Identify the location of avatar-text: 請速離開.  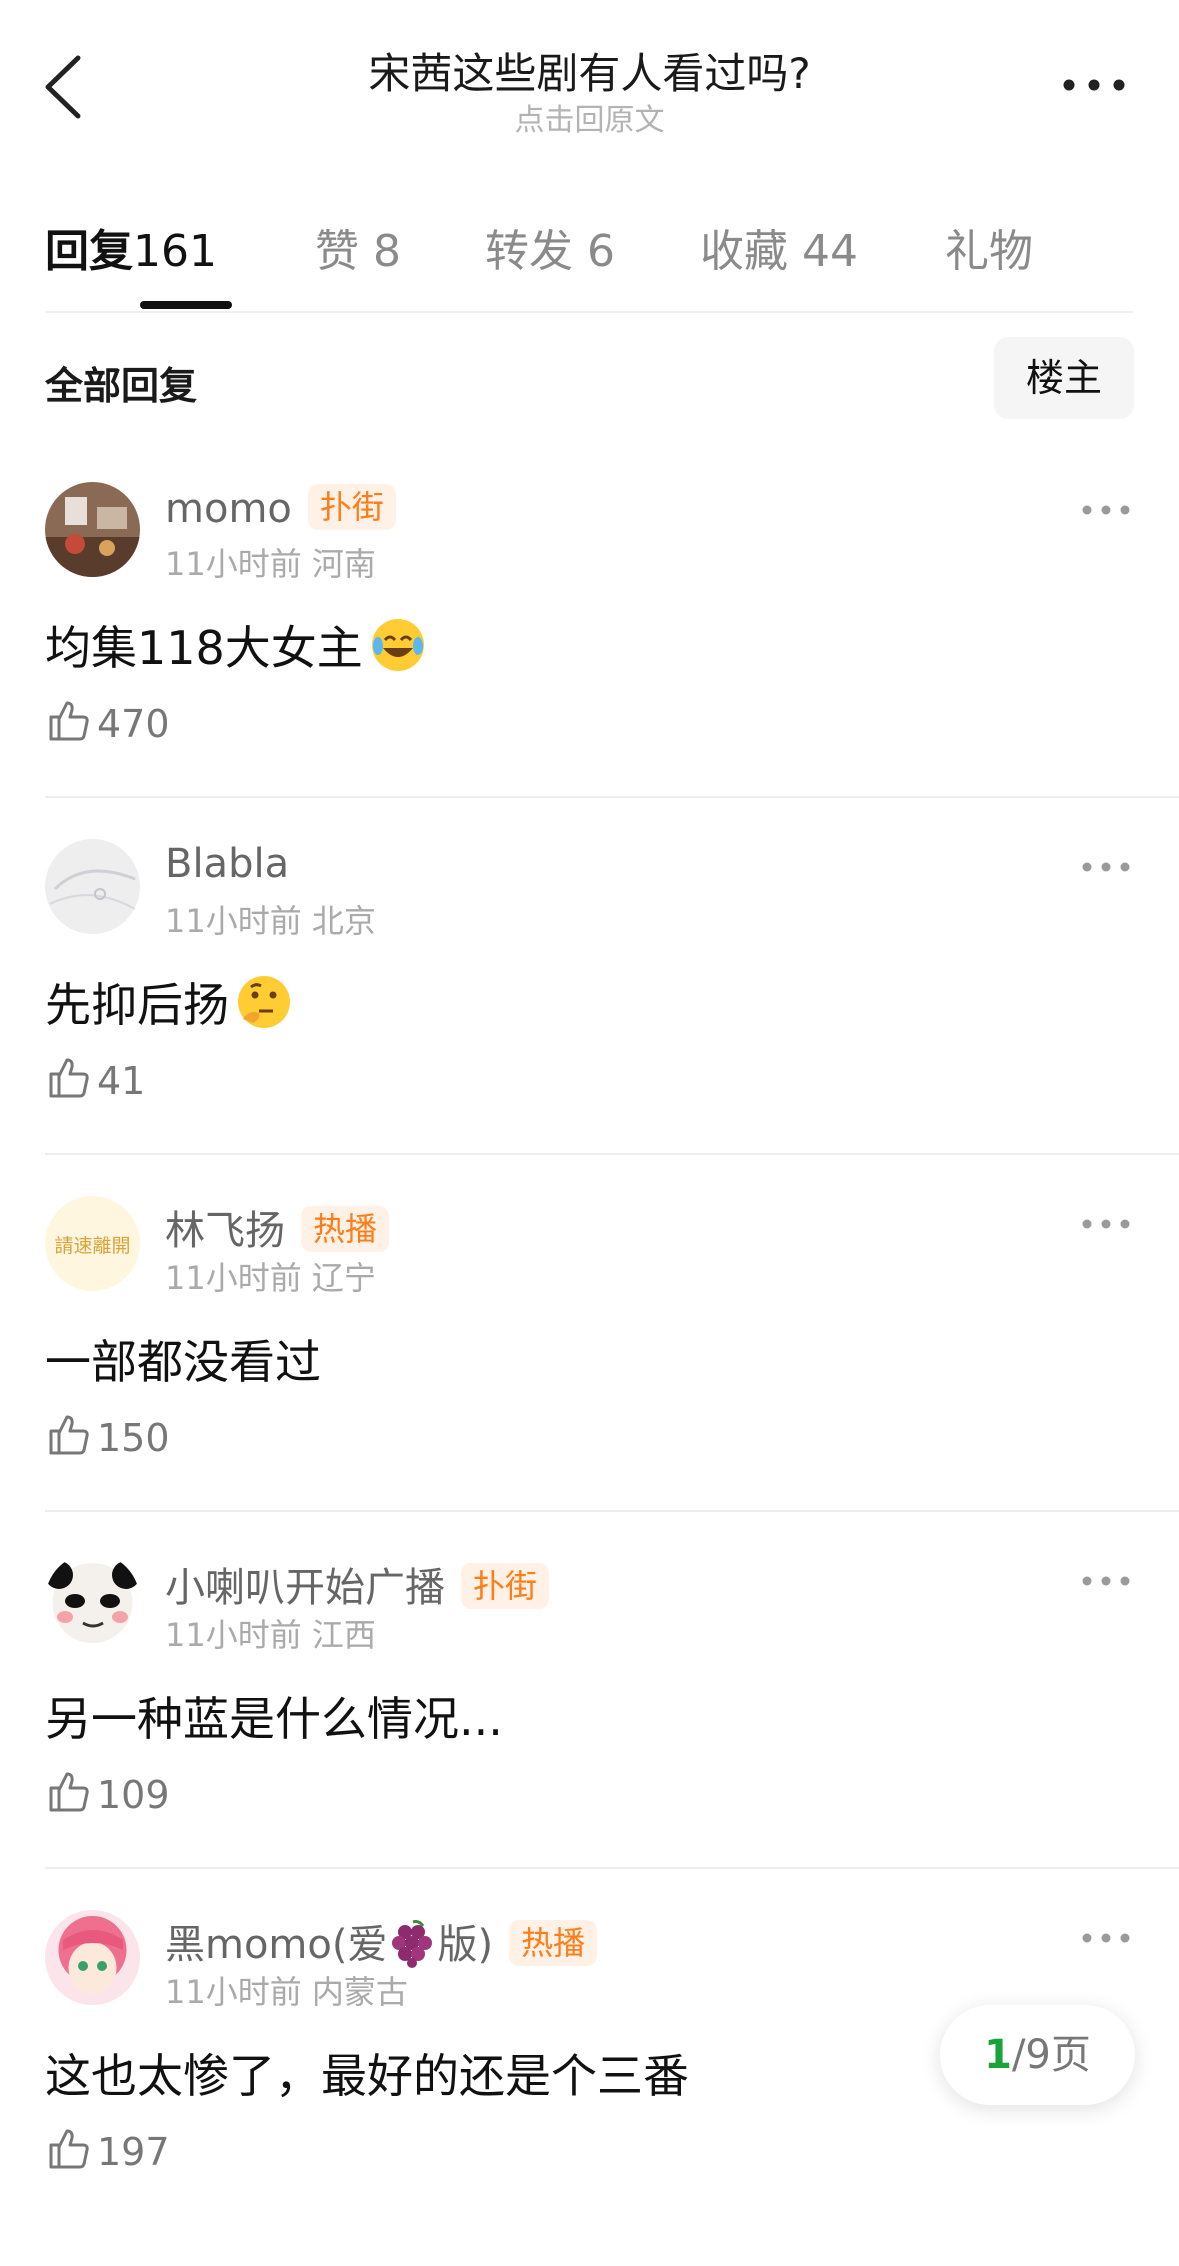
(92, 1246).